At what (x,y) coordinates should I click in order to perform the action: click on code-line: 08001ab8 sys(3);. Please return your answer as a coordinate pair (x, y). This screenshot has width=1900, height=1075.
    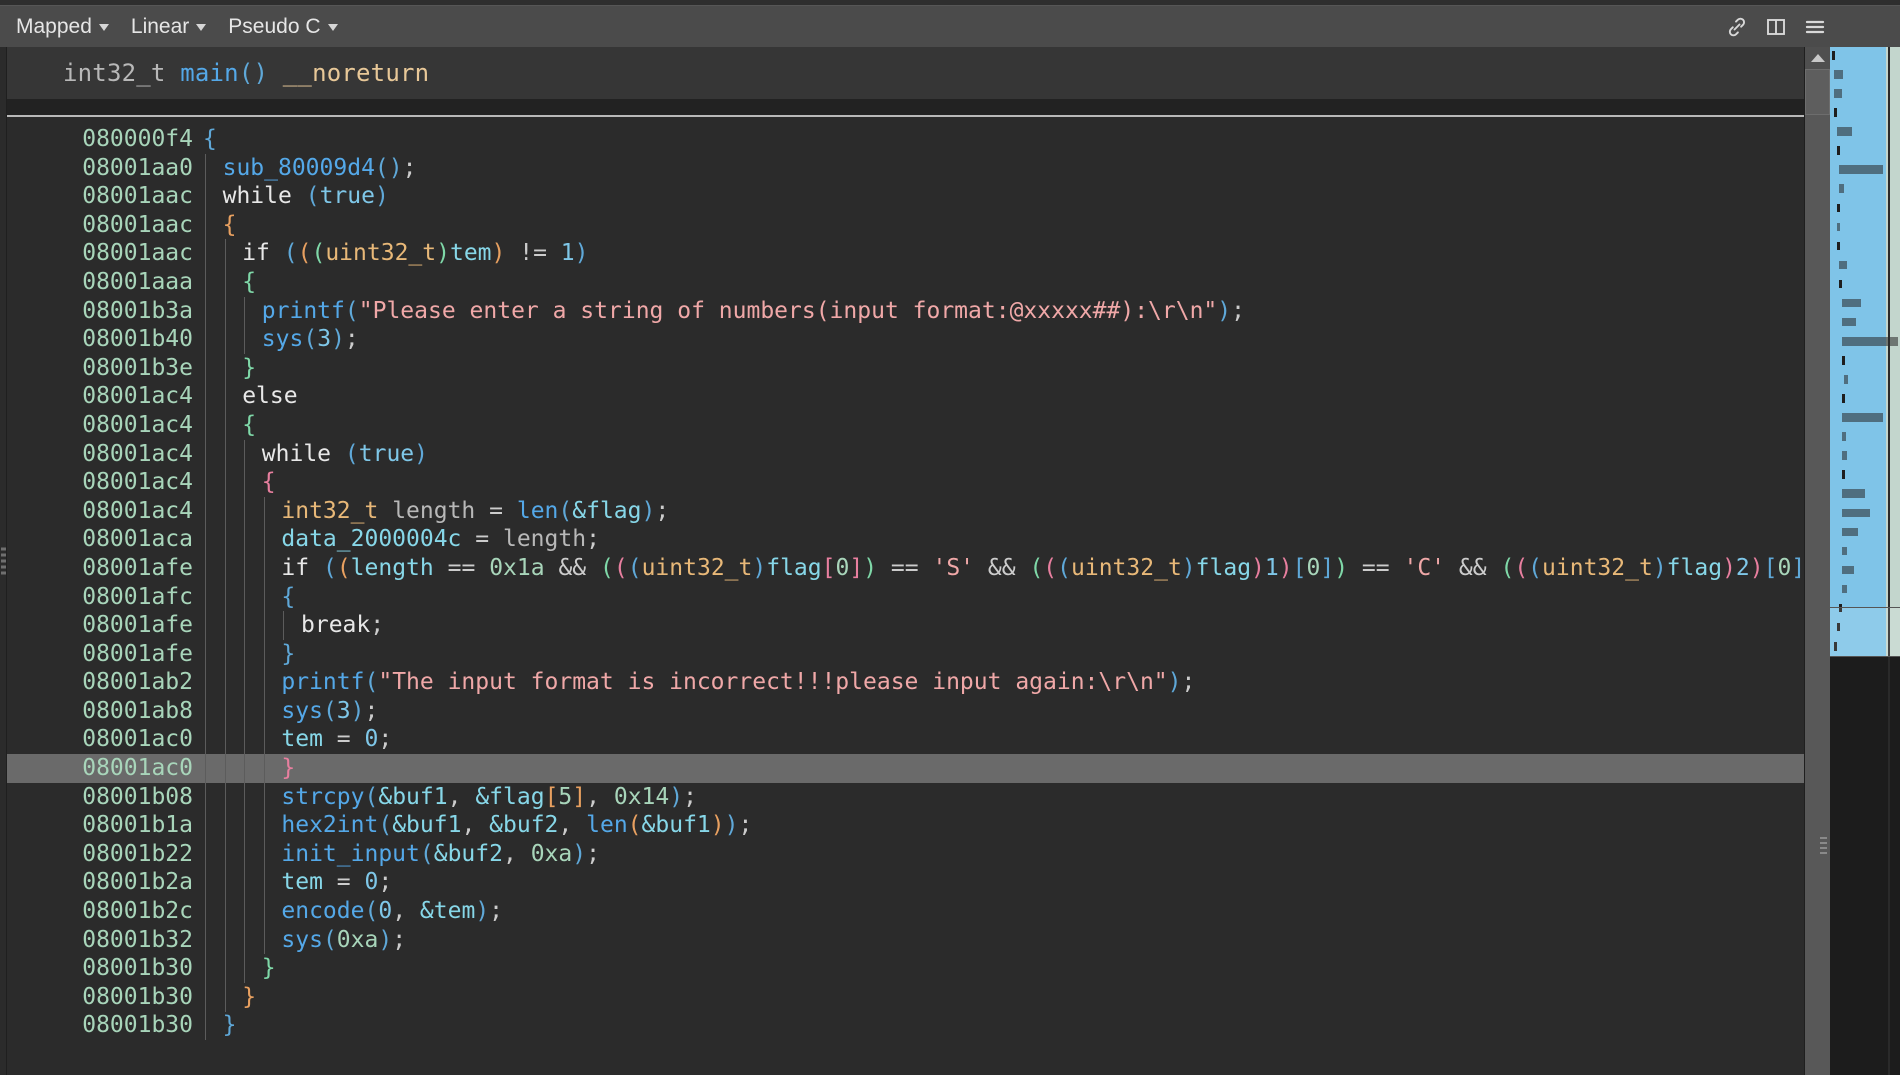
    Looking at the image, I should click on (905, 711).